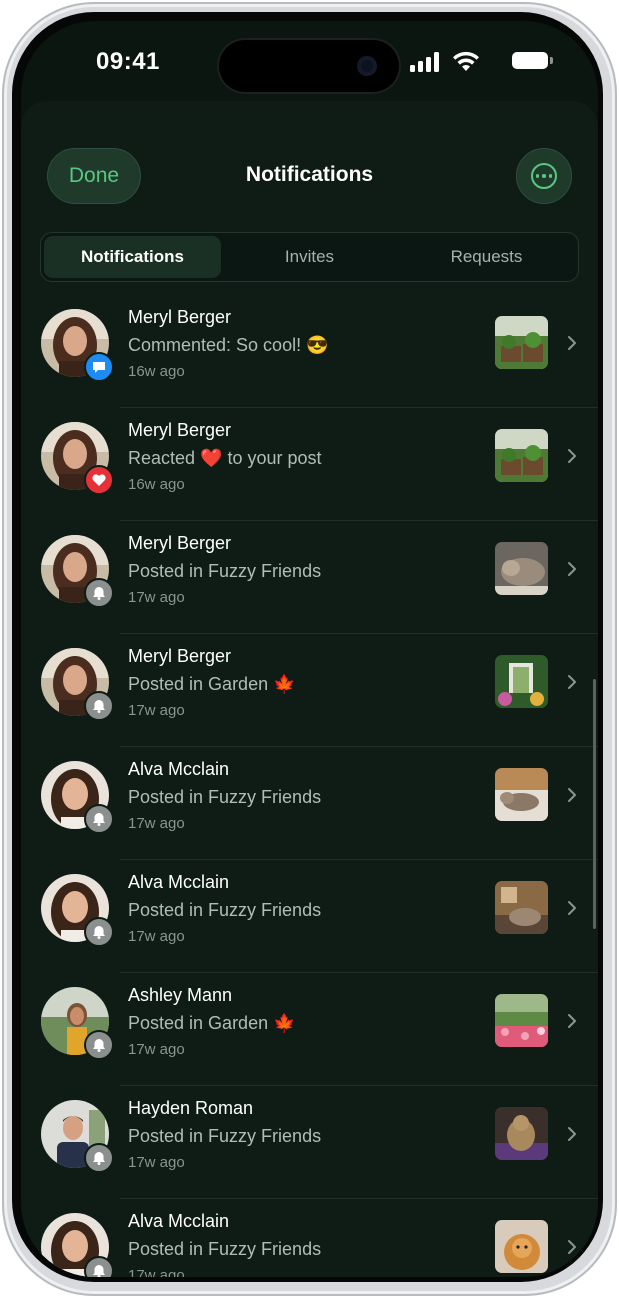 Image resolution: width=619 pixels, height=1298 pixels. What do you see at coordinates (99, 367) in the screenshot?
I see `comment-icon` at bounding box center [99, 367].